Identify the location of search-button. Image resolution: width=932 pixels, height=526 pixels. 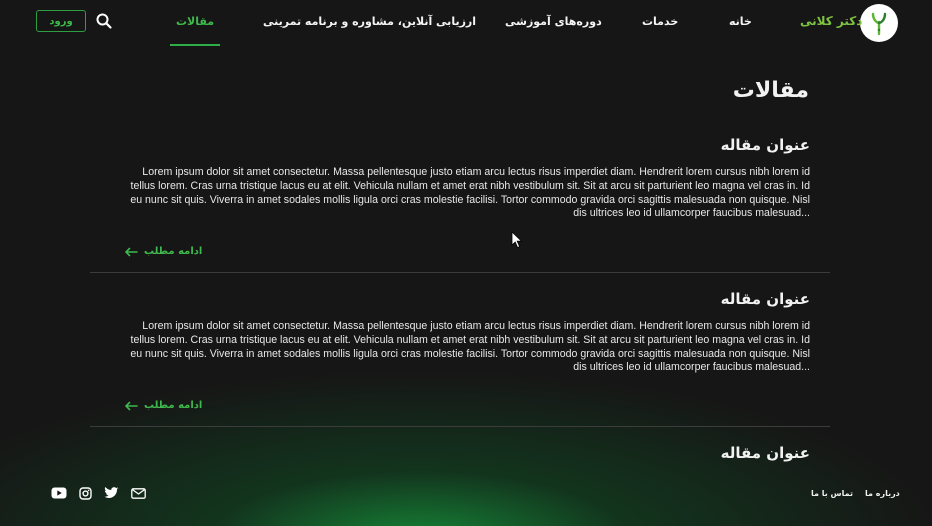
(104, 21).